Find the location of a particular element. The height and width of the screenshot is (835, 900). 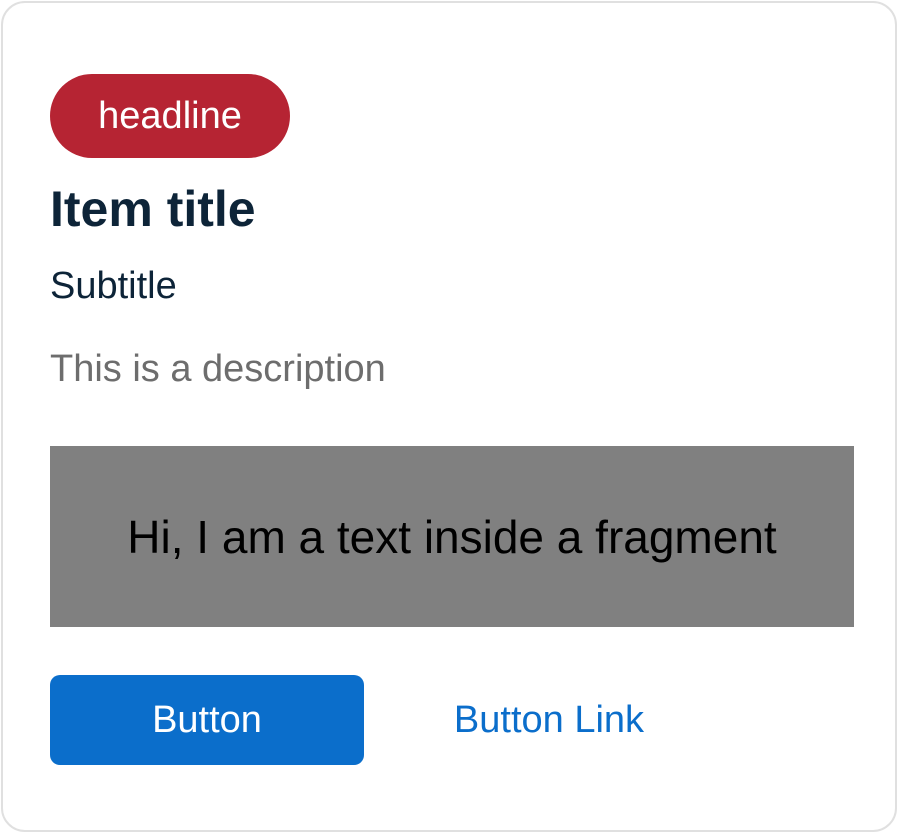

primary-button: Button is located at coordinates (207, 720).